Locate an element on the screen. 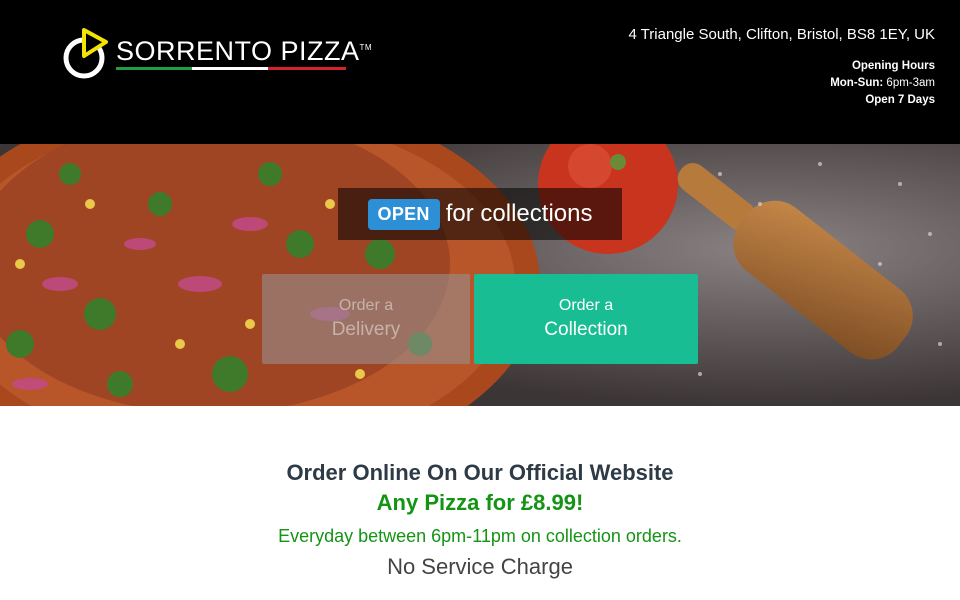  logo-wordmark: SORRENTO PIZZATM is located at coordinates (244, 51).